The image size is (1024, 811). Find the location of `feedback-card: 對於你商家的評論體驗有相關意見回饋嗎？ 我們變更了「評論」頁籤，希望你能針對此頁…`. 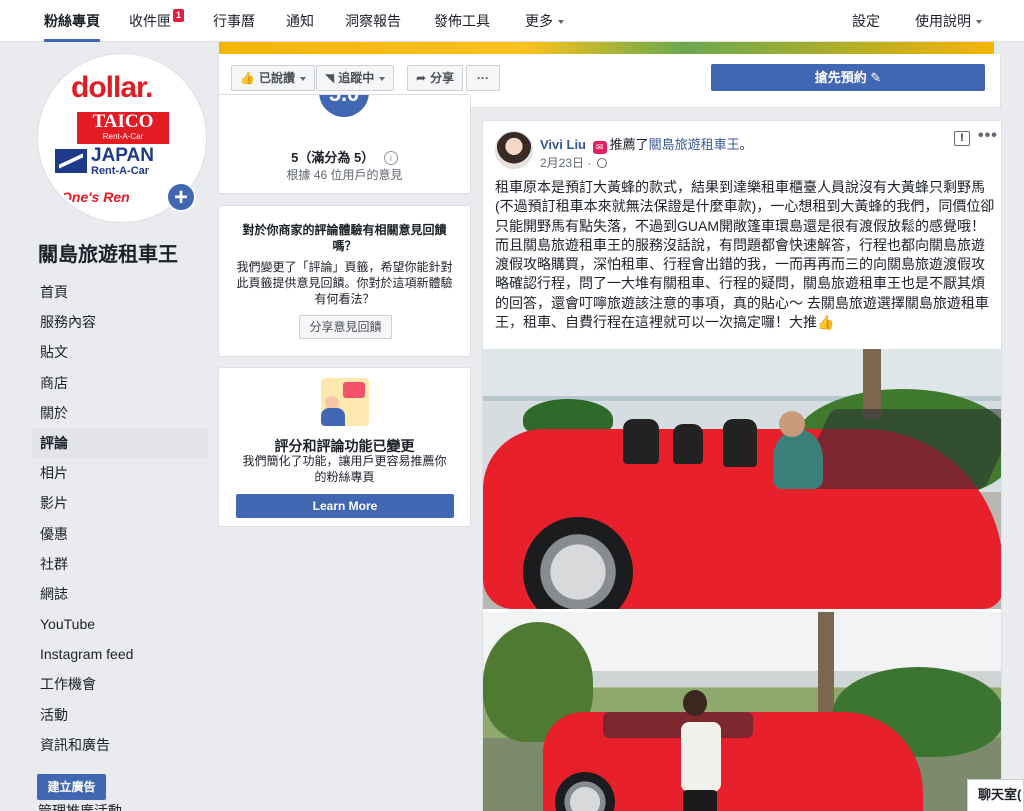

feedback-card: 對於你商家的評論體驗有相關意見回饋嗎？ 我們變更了「評論」頁籤，希望你能針對此頁… is located at coordinates (344, 281).